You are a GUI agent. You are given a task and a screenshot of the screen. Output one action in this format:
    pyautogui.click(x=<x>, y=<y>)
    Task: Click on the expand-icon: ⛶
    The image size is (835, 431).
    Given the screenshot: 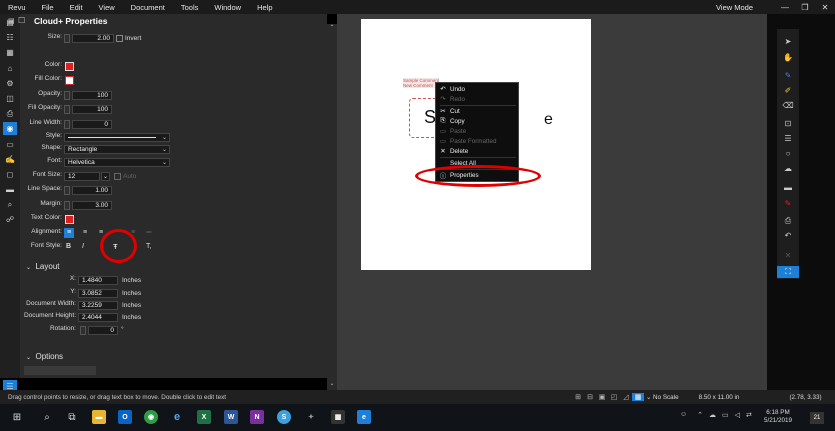 What is the action you would take?
    pyautogui.click(x=788, y=272)
    